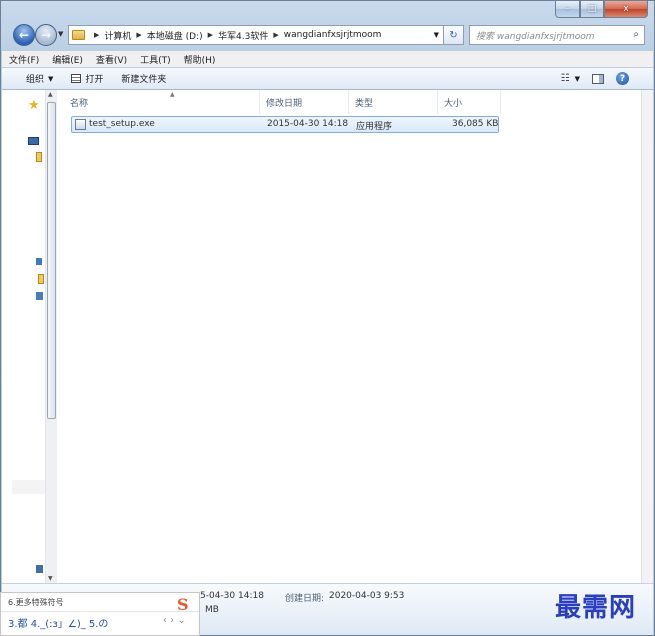 The image size is (655, 636). What do you see at coordinates (33, 141) in the screenshot?
I see `computer-icon` at bounding box center [33, 141].